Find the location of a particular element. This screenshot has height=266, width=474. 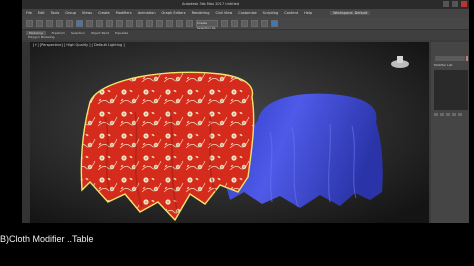

rectangle-selection-icon is located at coordinates (99, 23).